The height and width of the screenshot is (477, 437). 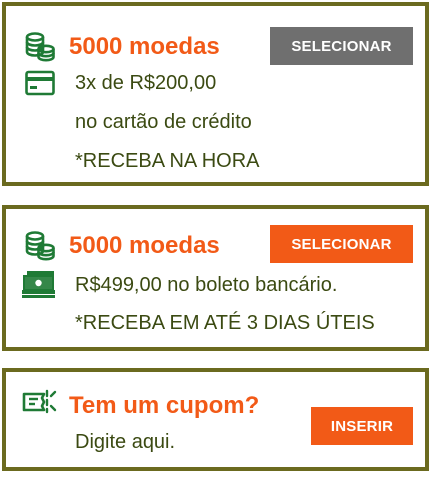 I want to click on cash-bills-icon, so click(x=39, y=286).